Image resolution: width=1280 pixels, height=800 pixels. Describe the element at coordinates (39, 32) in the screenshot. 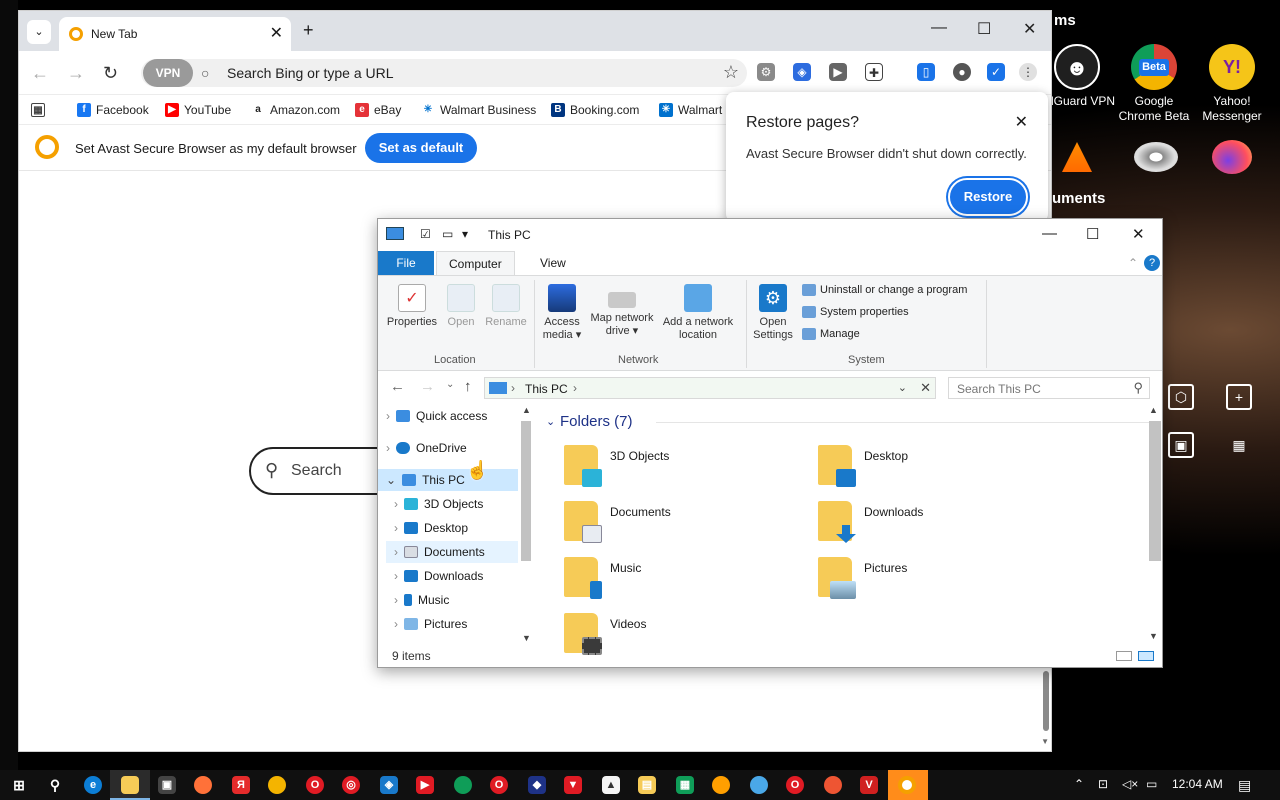

I see `tab-search-button: ⌄` at that location.